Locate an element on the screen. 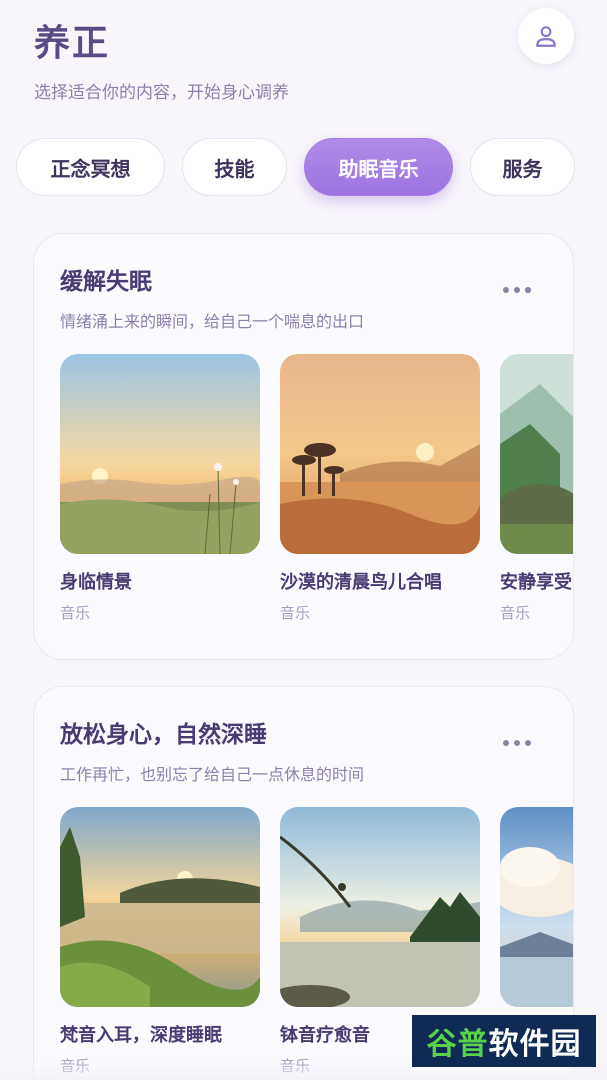 The height and width of the screenshot is (1080, 607). tab-mindfulness: 正念冥想 is located at coordinates (90, 167).